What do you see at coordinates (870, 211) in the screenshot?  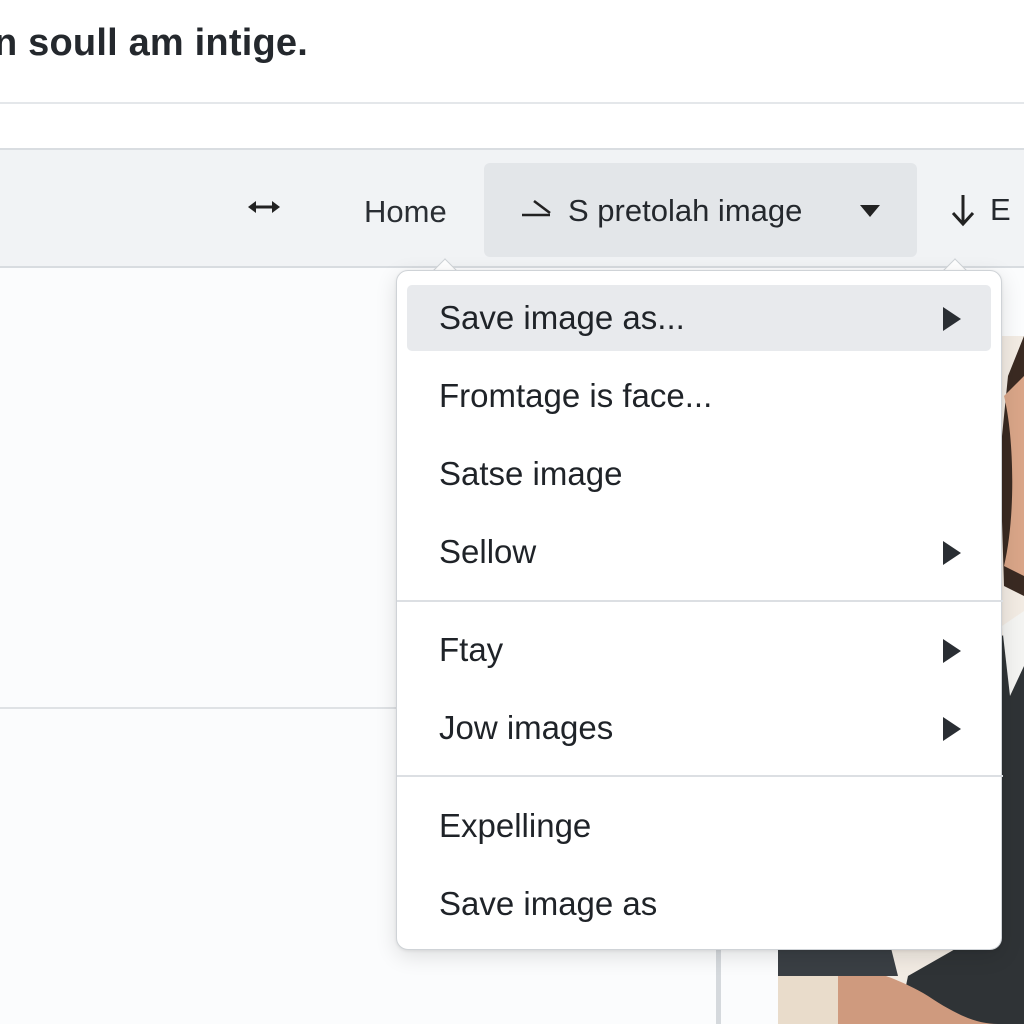 I see `caret-down-icon` at bounding box center [870, 211].